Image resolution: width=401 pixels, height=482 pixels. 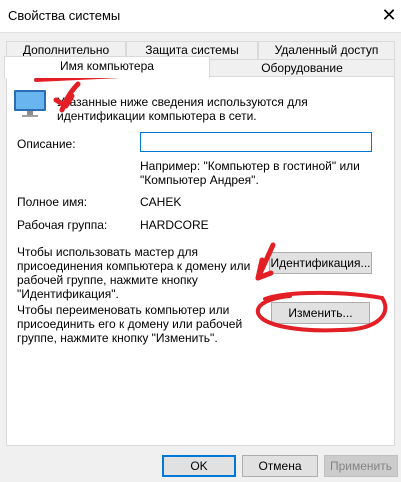 I want to click on tab-computer-name-label: Имя компьютера, so click(x=107, y=66).